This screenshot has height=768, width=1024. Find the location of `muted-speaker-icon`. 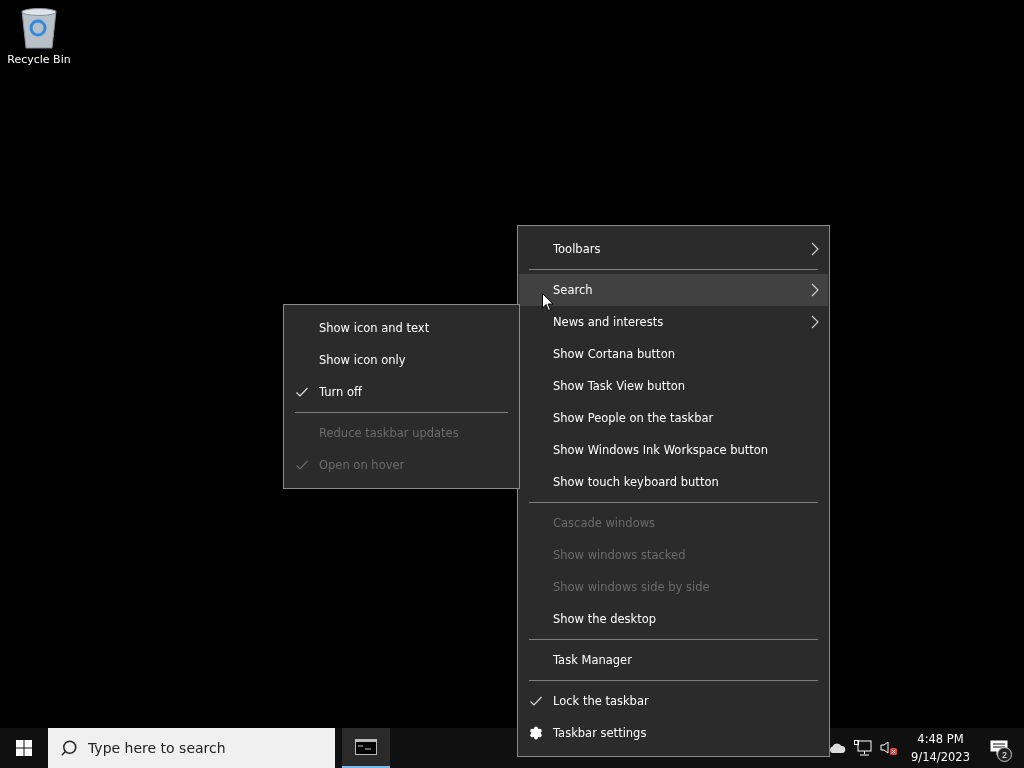

muted-speaker-icon is located at coordinates (889, 748).